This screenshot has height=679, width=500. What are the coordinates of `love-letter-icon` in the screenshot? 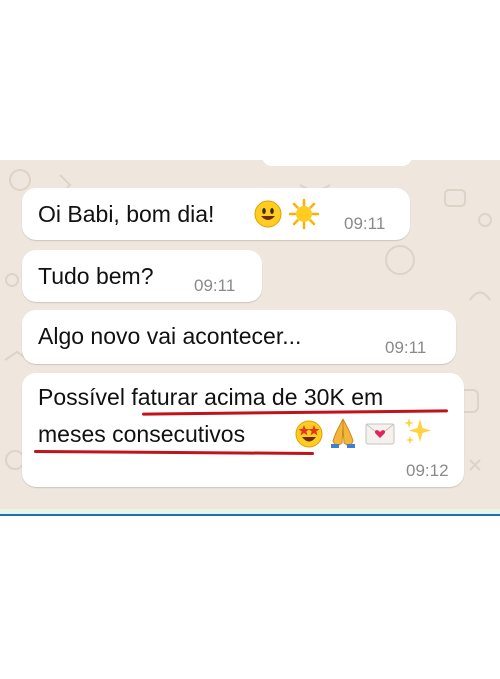 It's located at (380, 434).